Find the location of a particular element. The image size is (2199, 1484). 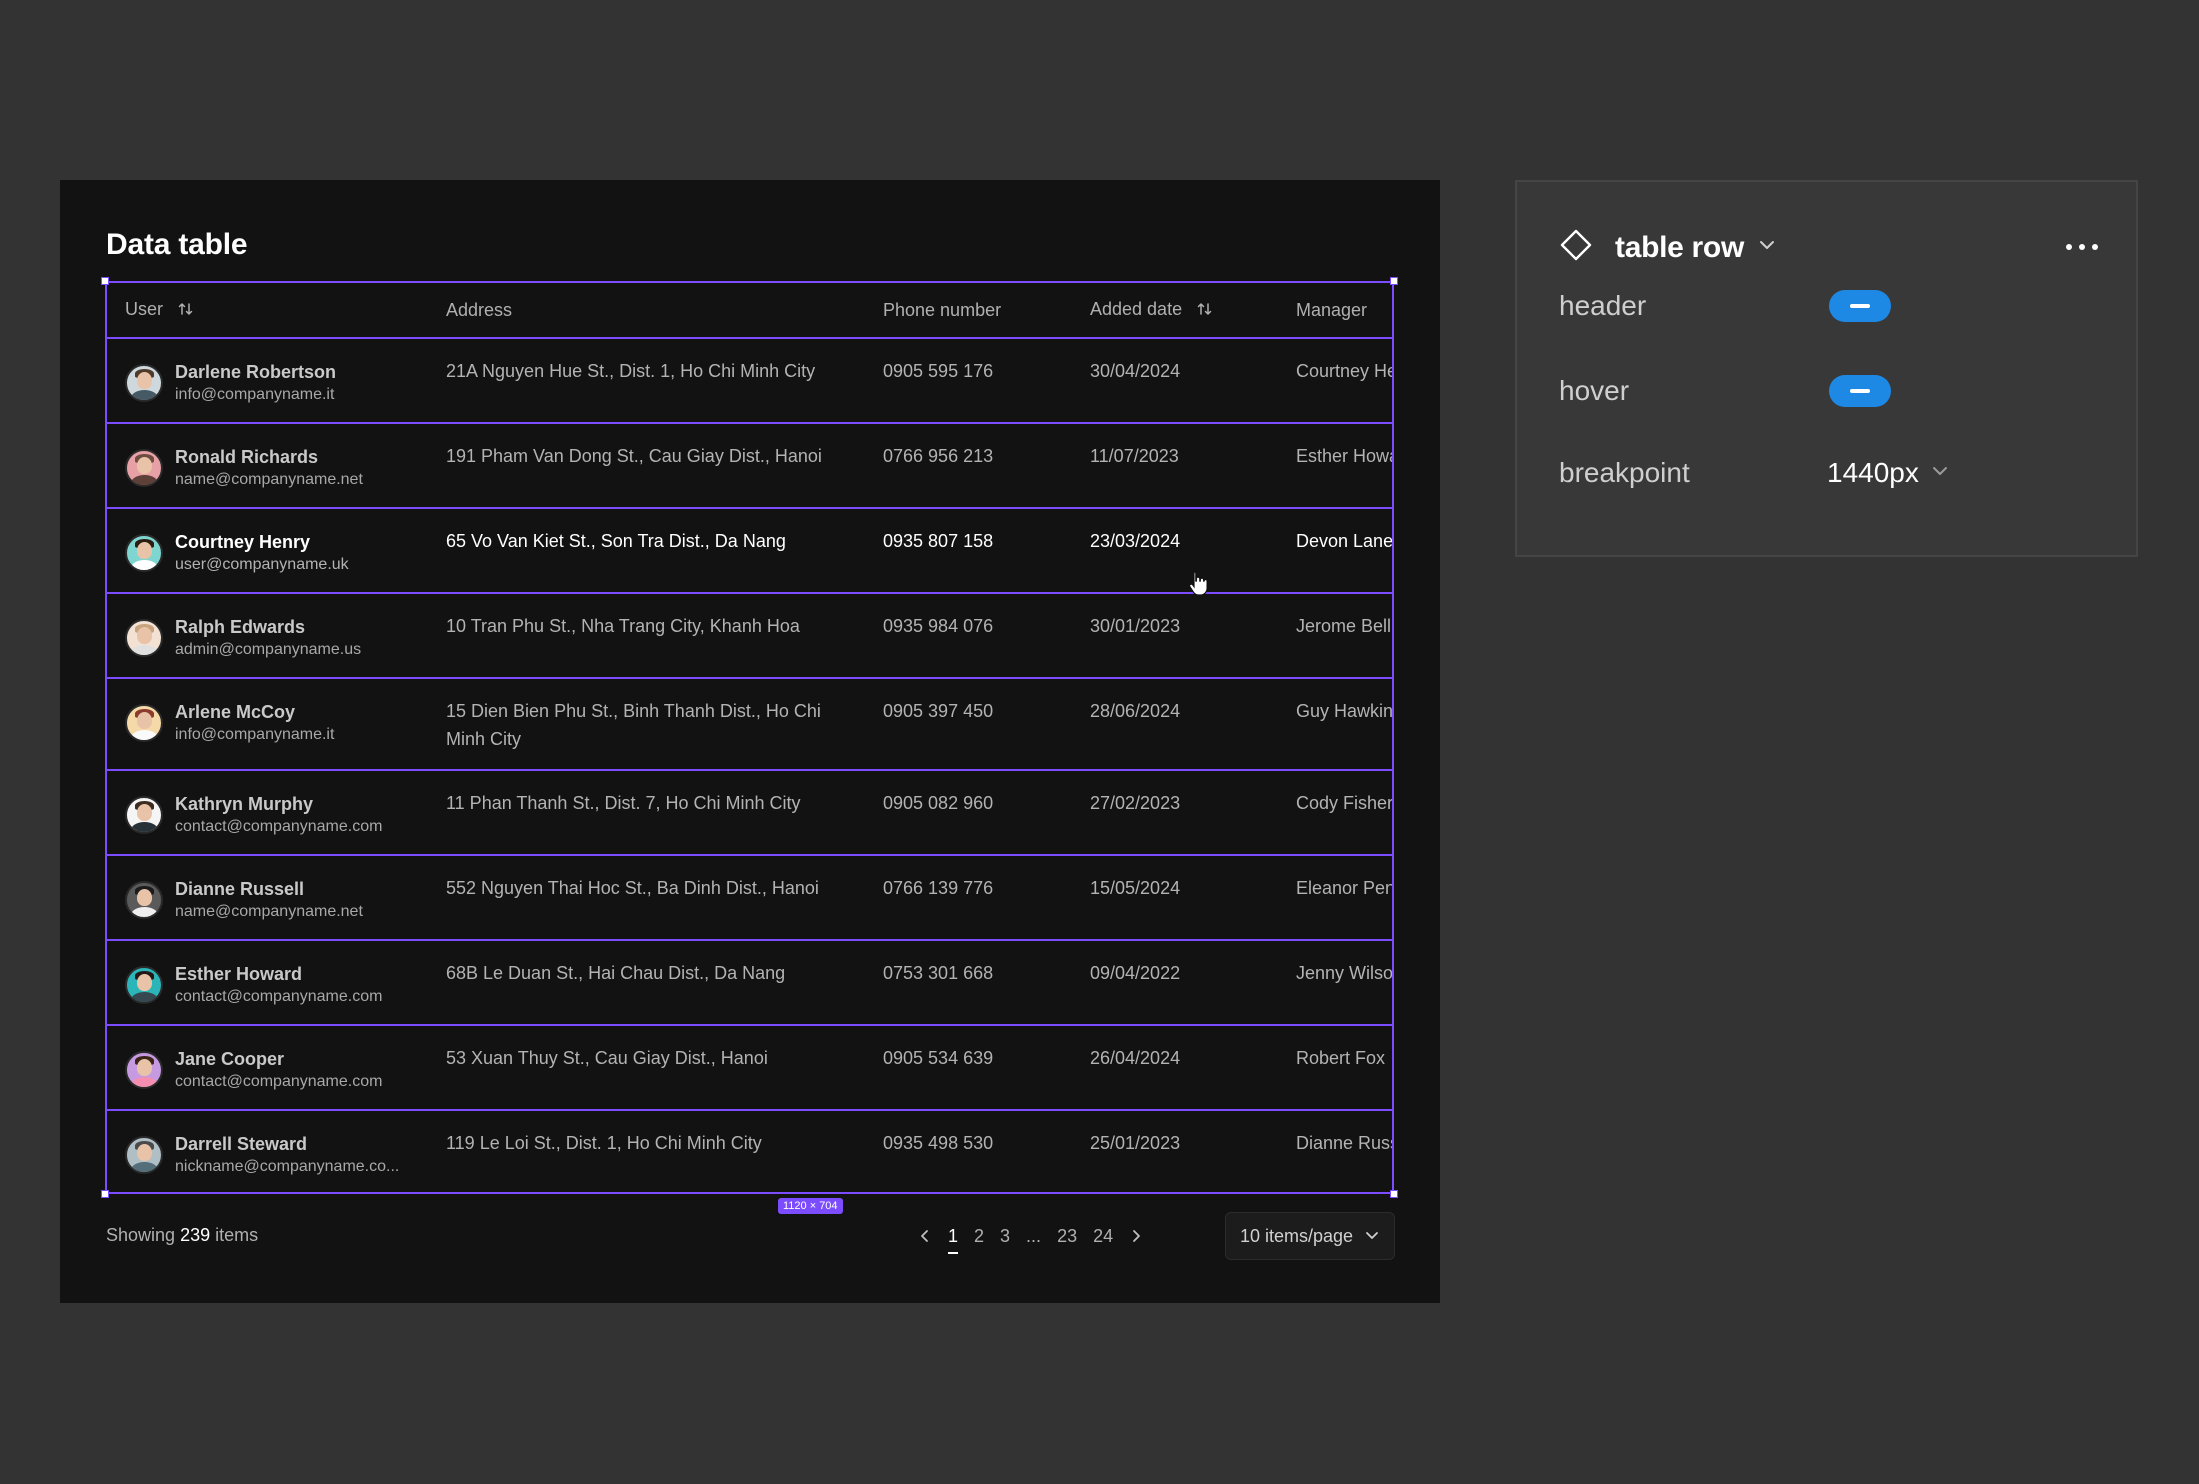

phone-cell: 0935 498 530 is located at coordinates (938, 1143).